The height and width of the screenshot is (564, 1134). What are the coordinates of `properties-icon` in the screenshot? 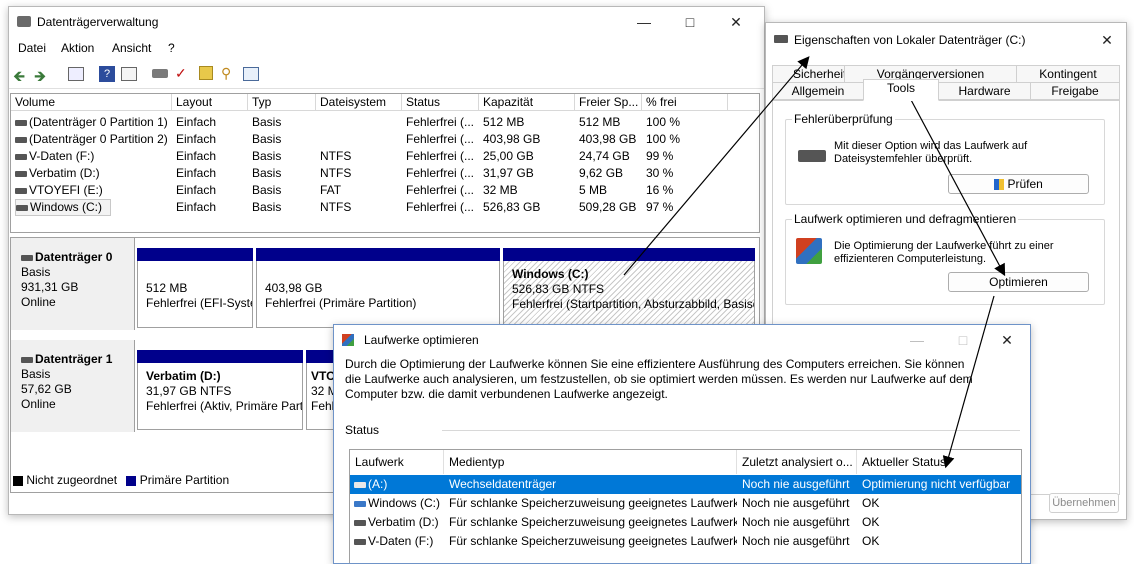 It's located at (129, 74).